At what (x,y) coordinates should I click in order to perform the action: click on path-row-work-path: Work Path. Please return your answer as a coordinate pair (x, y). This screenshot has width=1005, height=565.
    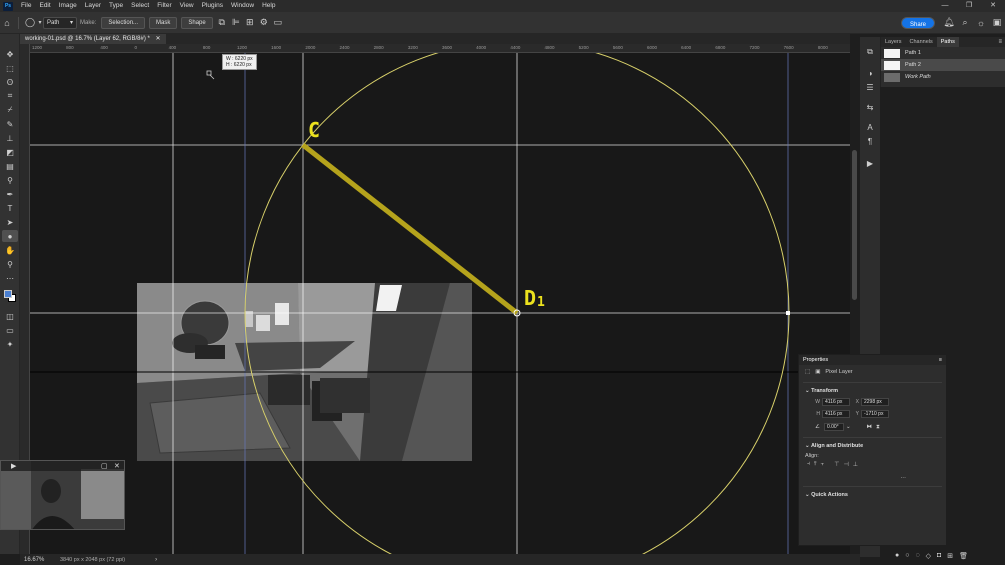
    Looking at the image, I should click on (943, 77).